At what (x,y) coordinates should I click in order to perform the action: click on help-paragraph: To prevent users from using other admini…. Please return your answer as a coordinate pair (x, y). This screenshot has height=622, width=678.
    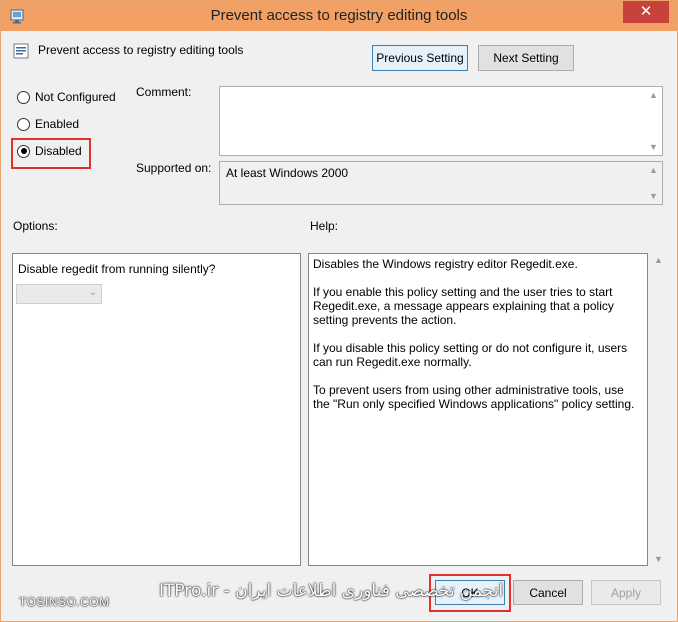
    Looking at the image, I should click on (474, 397).